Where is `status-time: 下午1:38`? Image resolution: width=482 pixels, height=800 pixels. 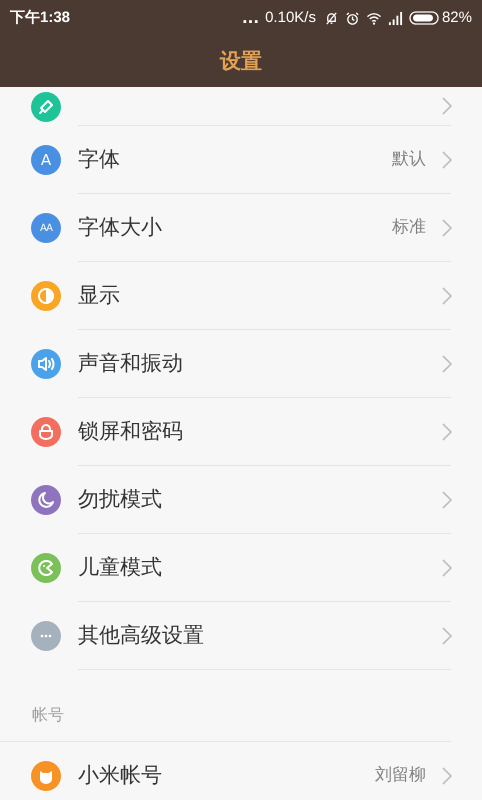 status-time: 下午1:38 is located at coordinates (40, 18).